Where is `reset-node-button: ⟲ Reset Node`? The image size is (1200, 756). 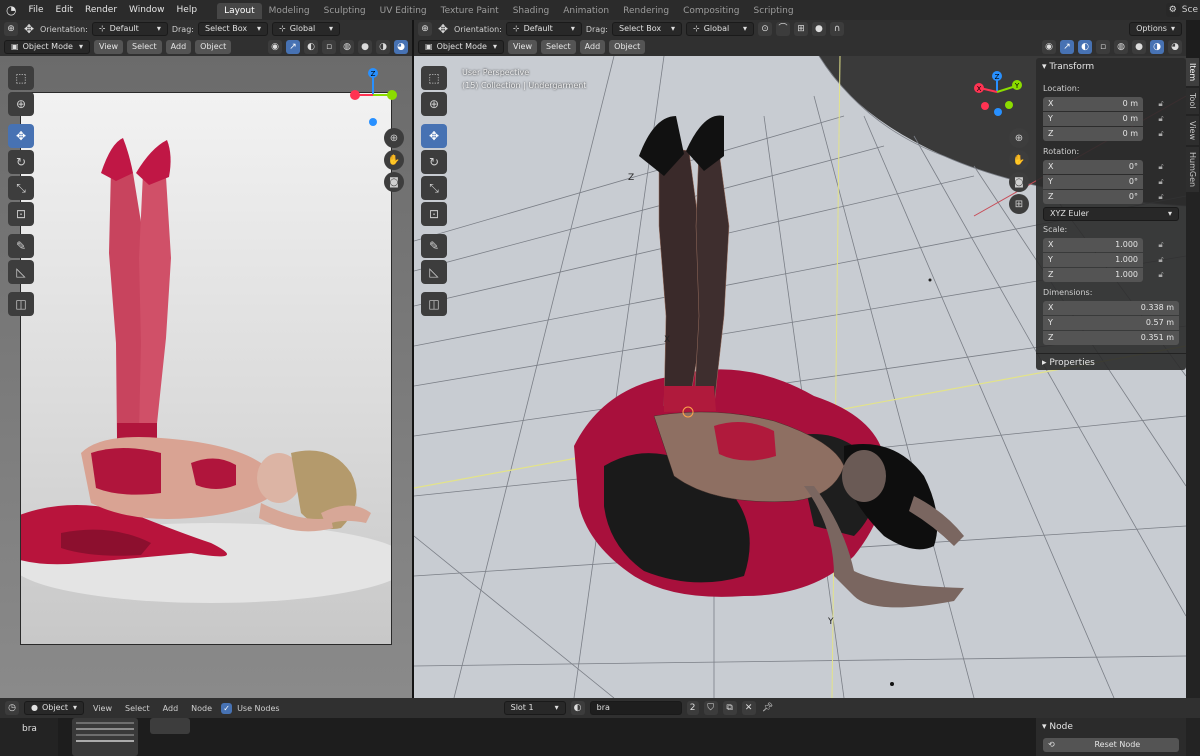 reset-node-button: ⟲ Reset Node is located at coordinates (1111, 745).